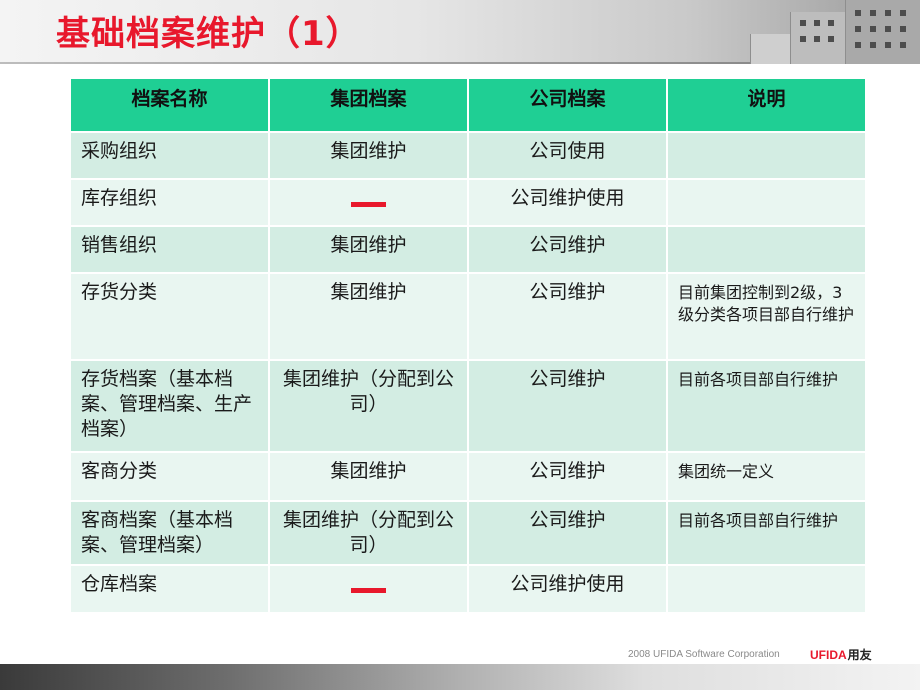 This screenshot has width=920, height=690. I want to click on brand-name-cn: 用友, so click(859, 655).